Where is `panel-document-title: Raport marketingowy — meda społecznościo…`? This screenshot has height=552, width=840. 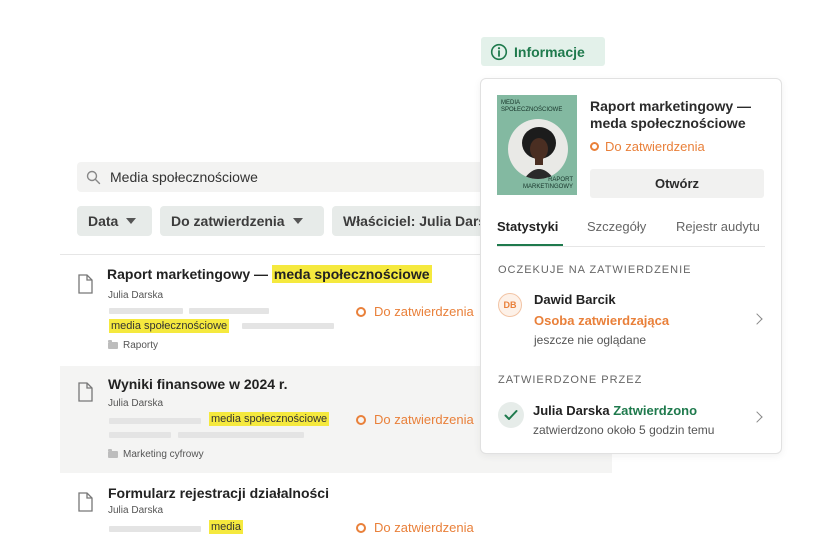
panel-document-title: Raport marketingowy — meda społecznościo… is located at coordinates (671, 114).